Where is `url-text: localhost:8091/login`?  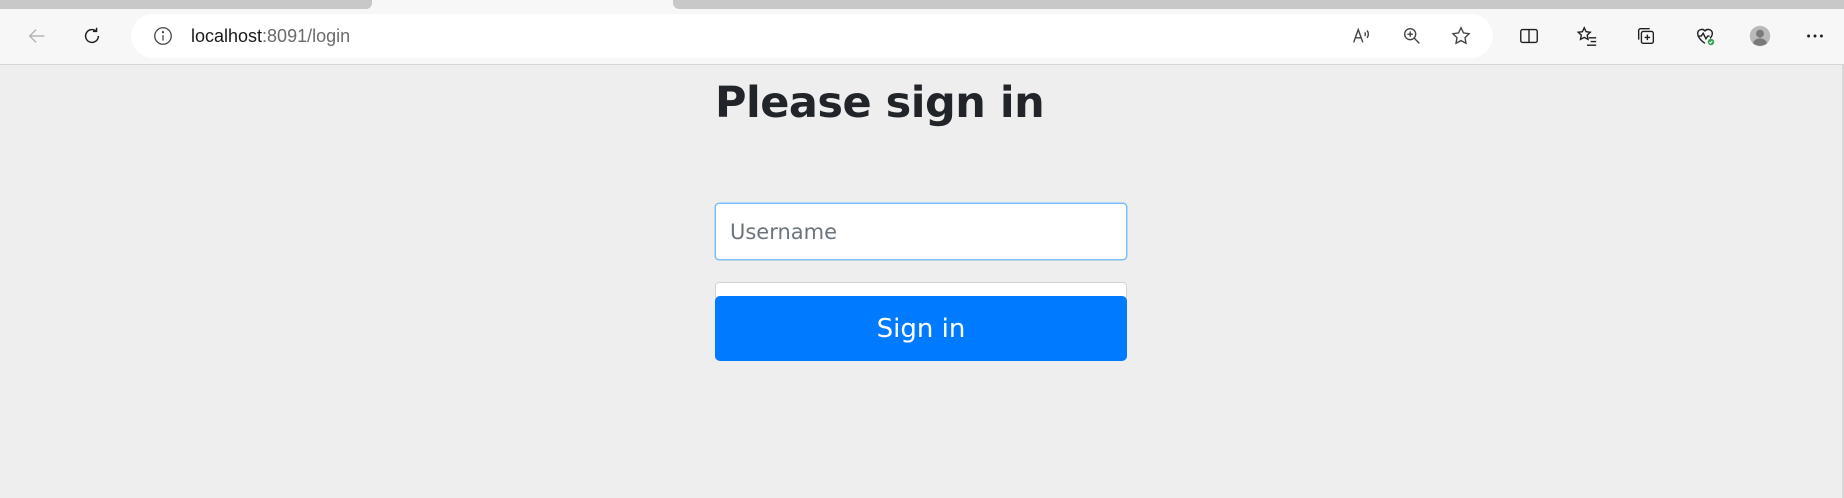 url-text: localhost:8091/login is located at coordinates (270, 36).